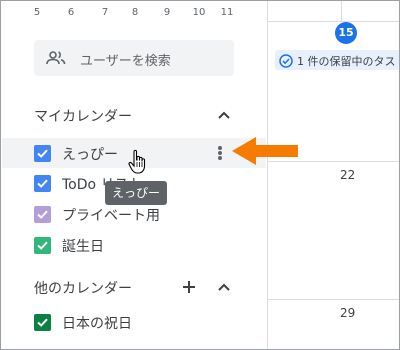  I want to click on mini-day: 6, so click(71, 12).